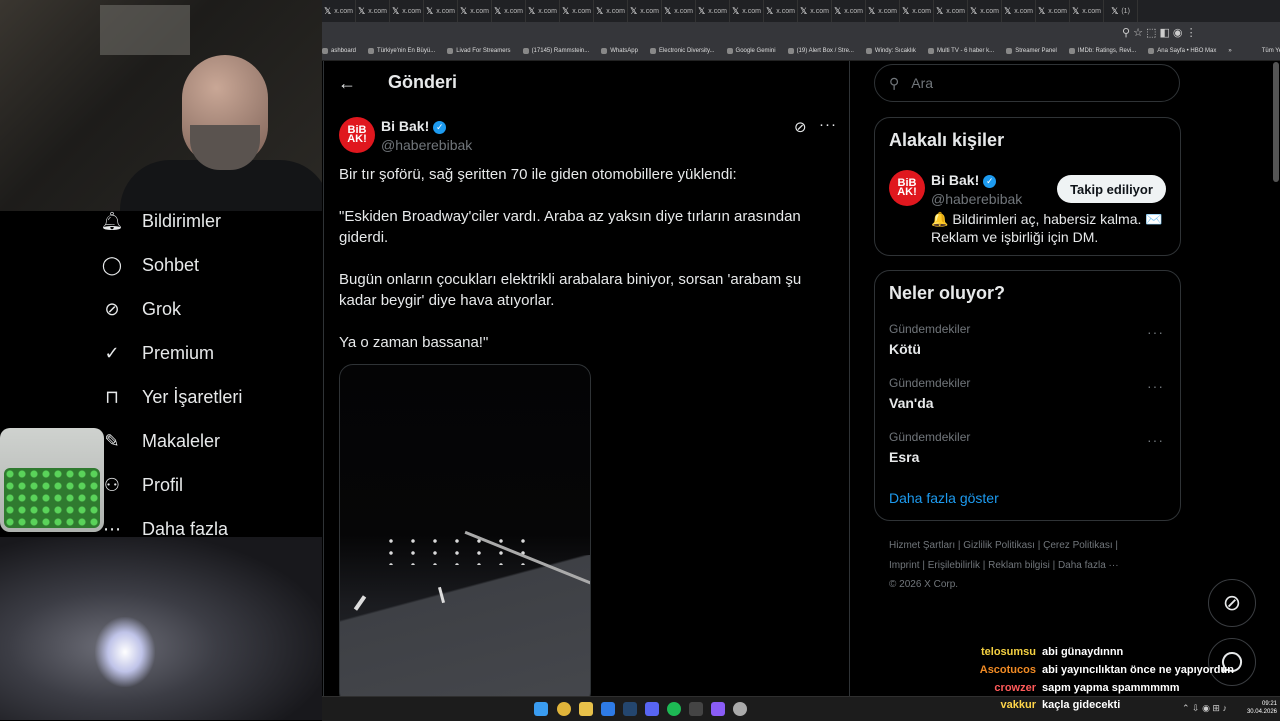 Image resolution: width=1280 pixels, height=721 pixels. I want to click on sidebar-item-grok: ⊘ Grok, so click(140, 309).